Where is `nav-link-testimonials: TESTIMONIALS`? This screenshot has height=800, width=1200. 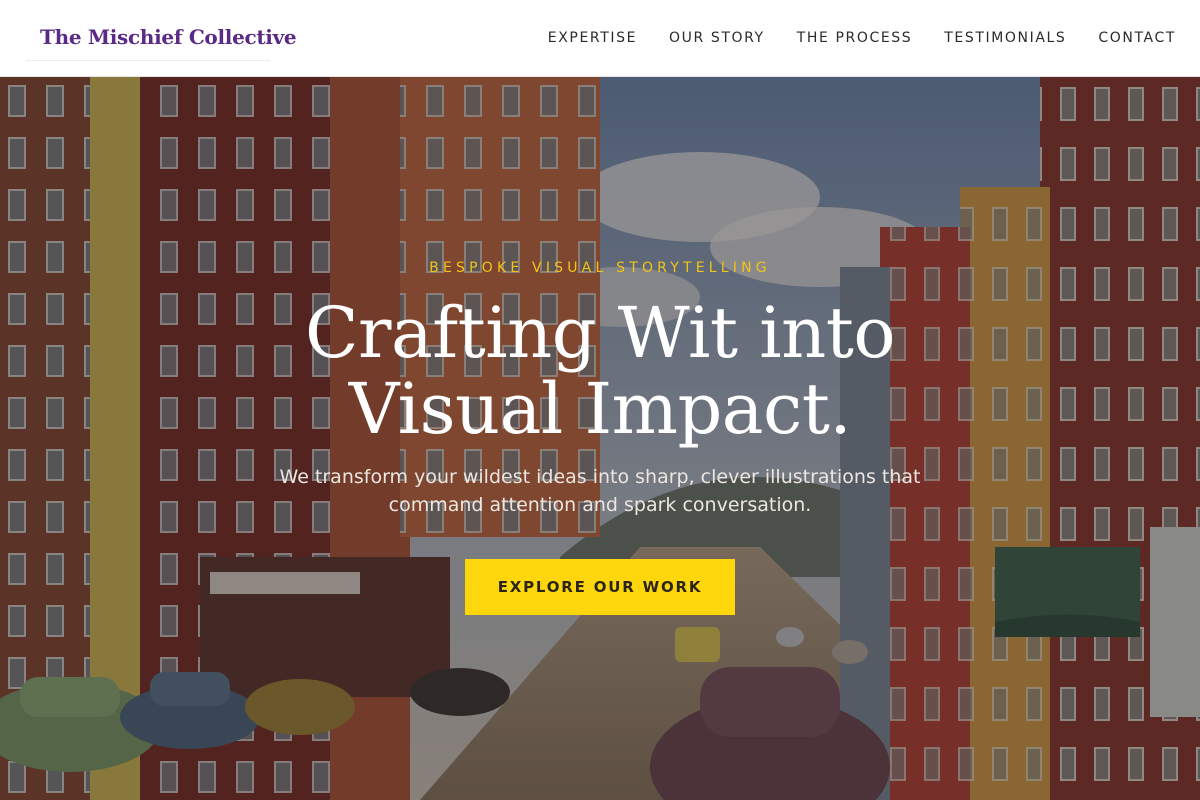 nav-link-testimonials: TESTIMONIALS is located at coordinates (1005, 38).